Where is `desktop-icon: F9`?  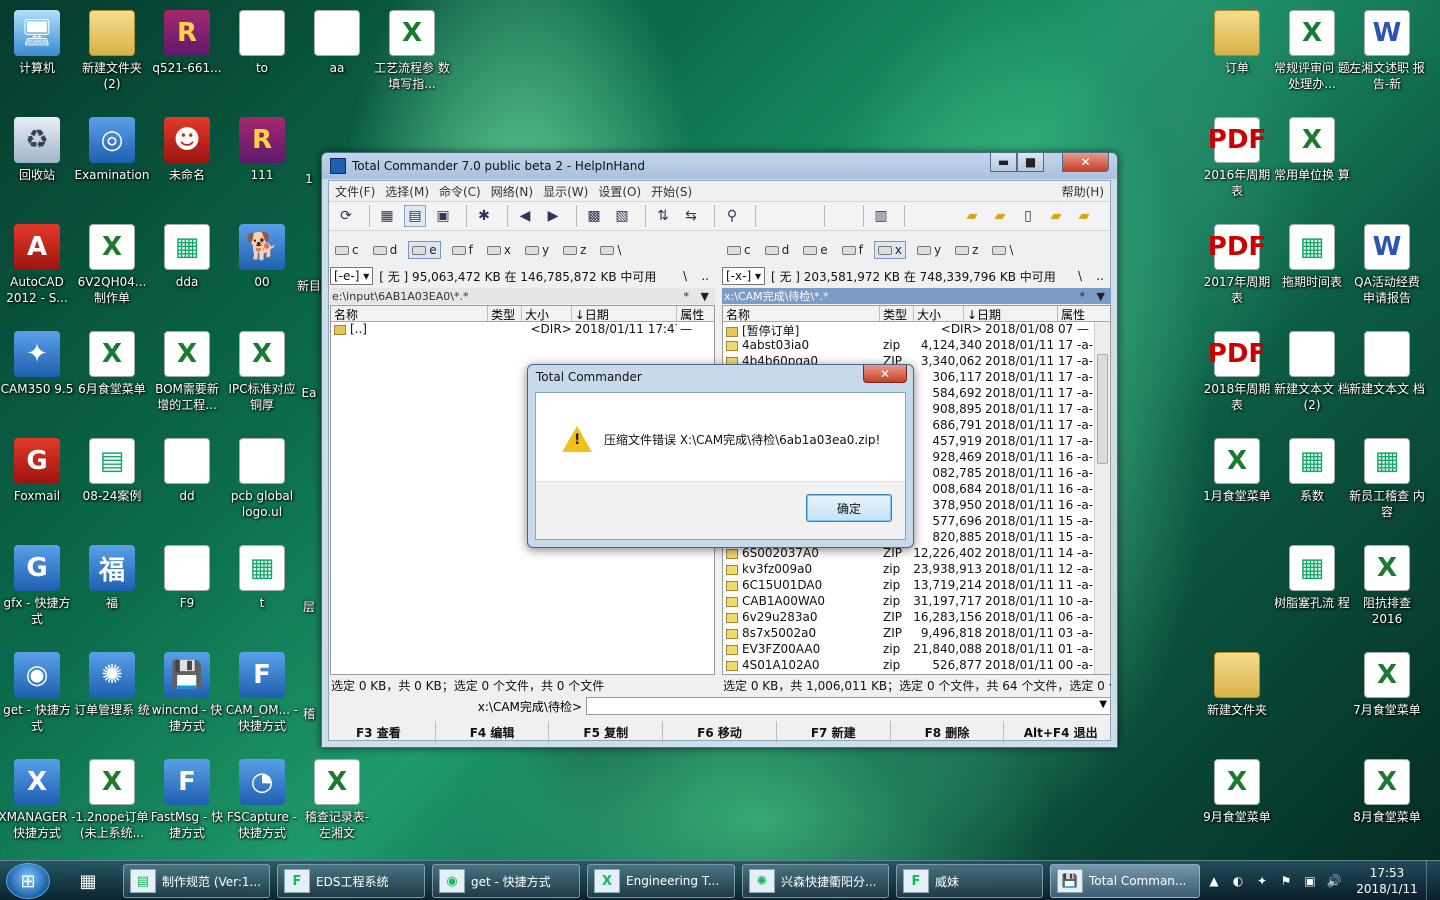 desktop-icon: F9 is located at coordinates (187, 578).